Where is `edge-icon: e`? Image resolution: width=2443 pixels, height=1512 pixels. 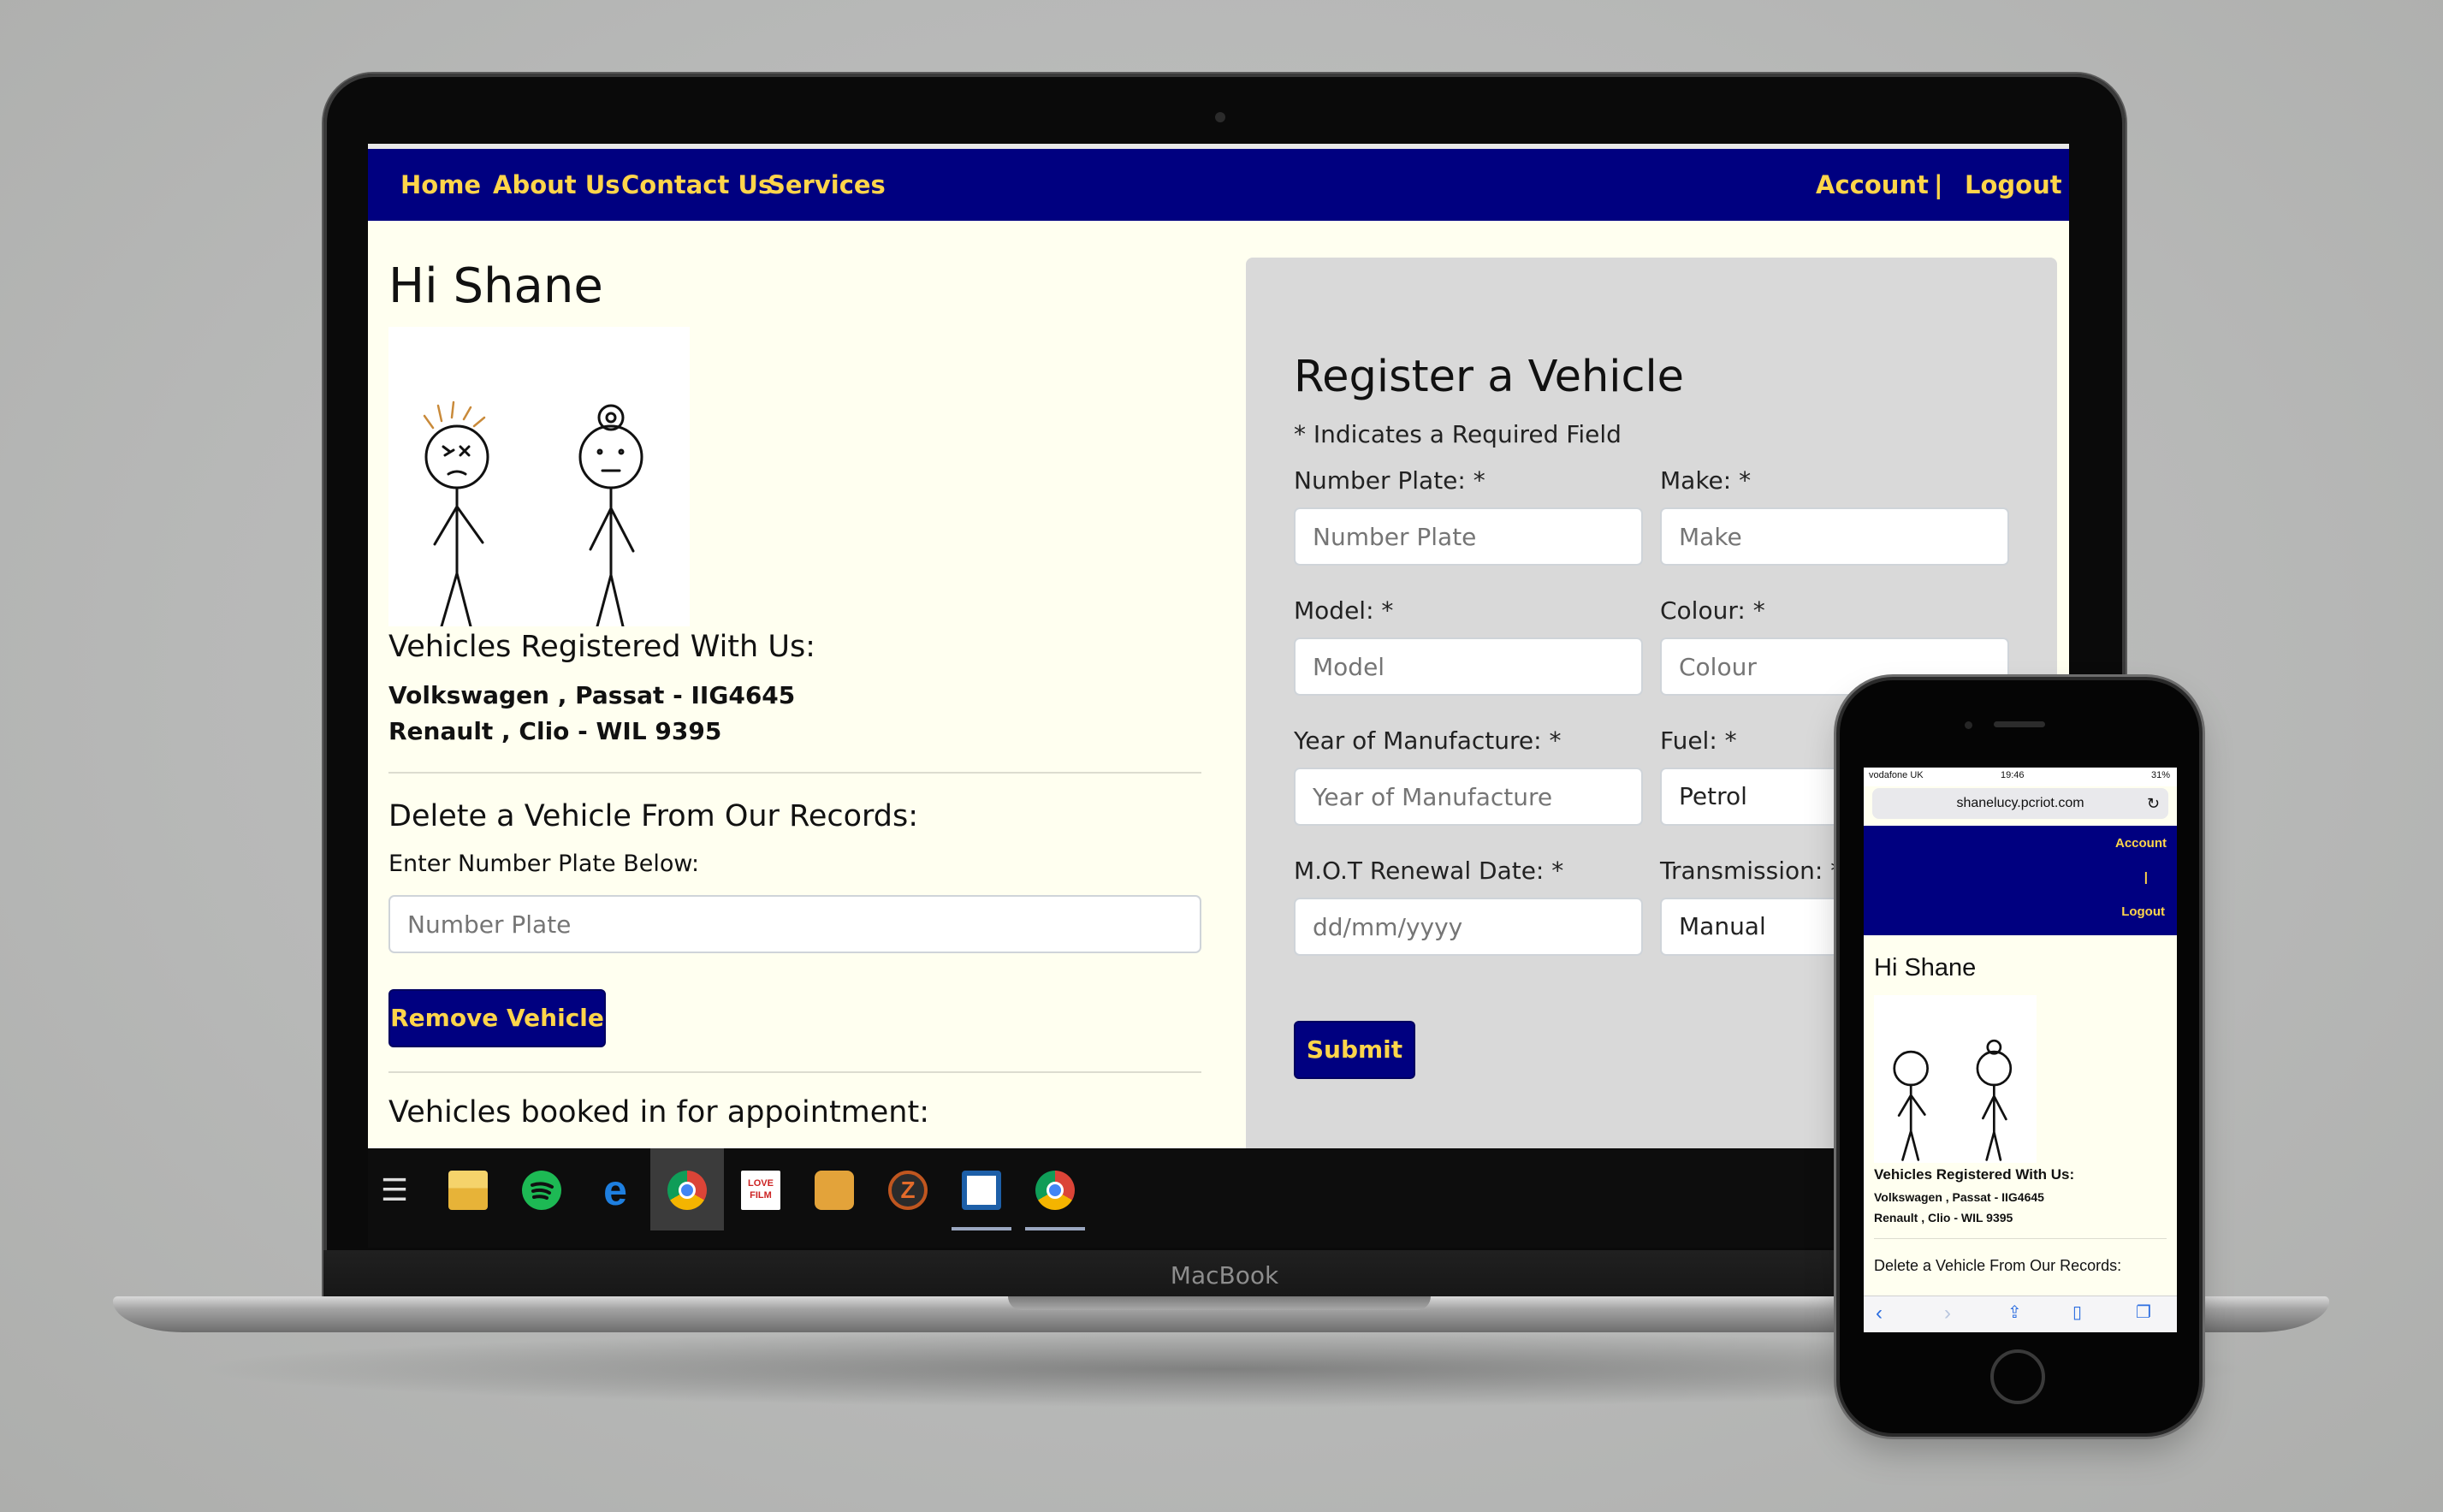 edge-icon: e is located at coordinates (616, 1190).